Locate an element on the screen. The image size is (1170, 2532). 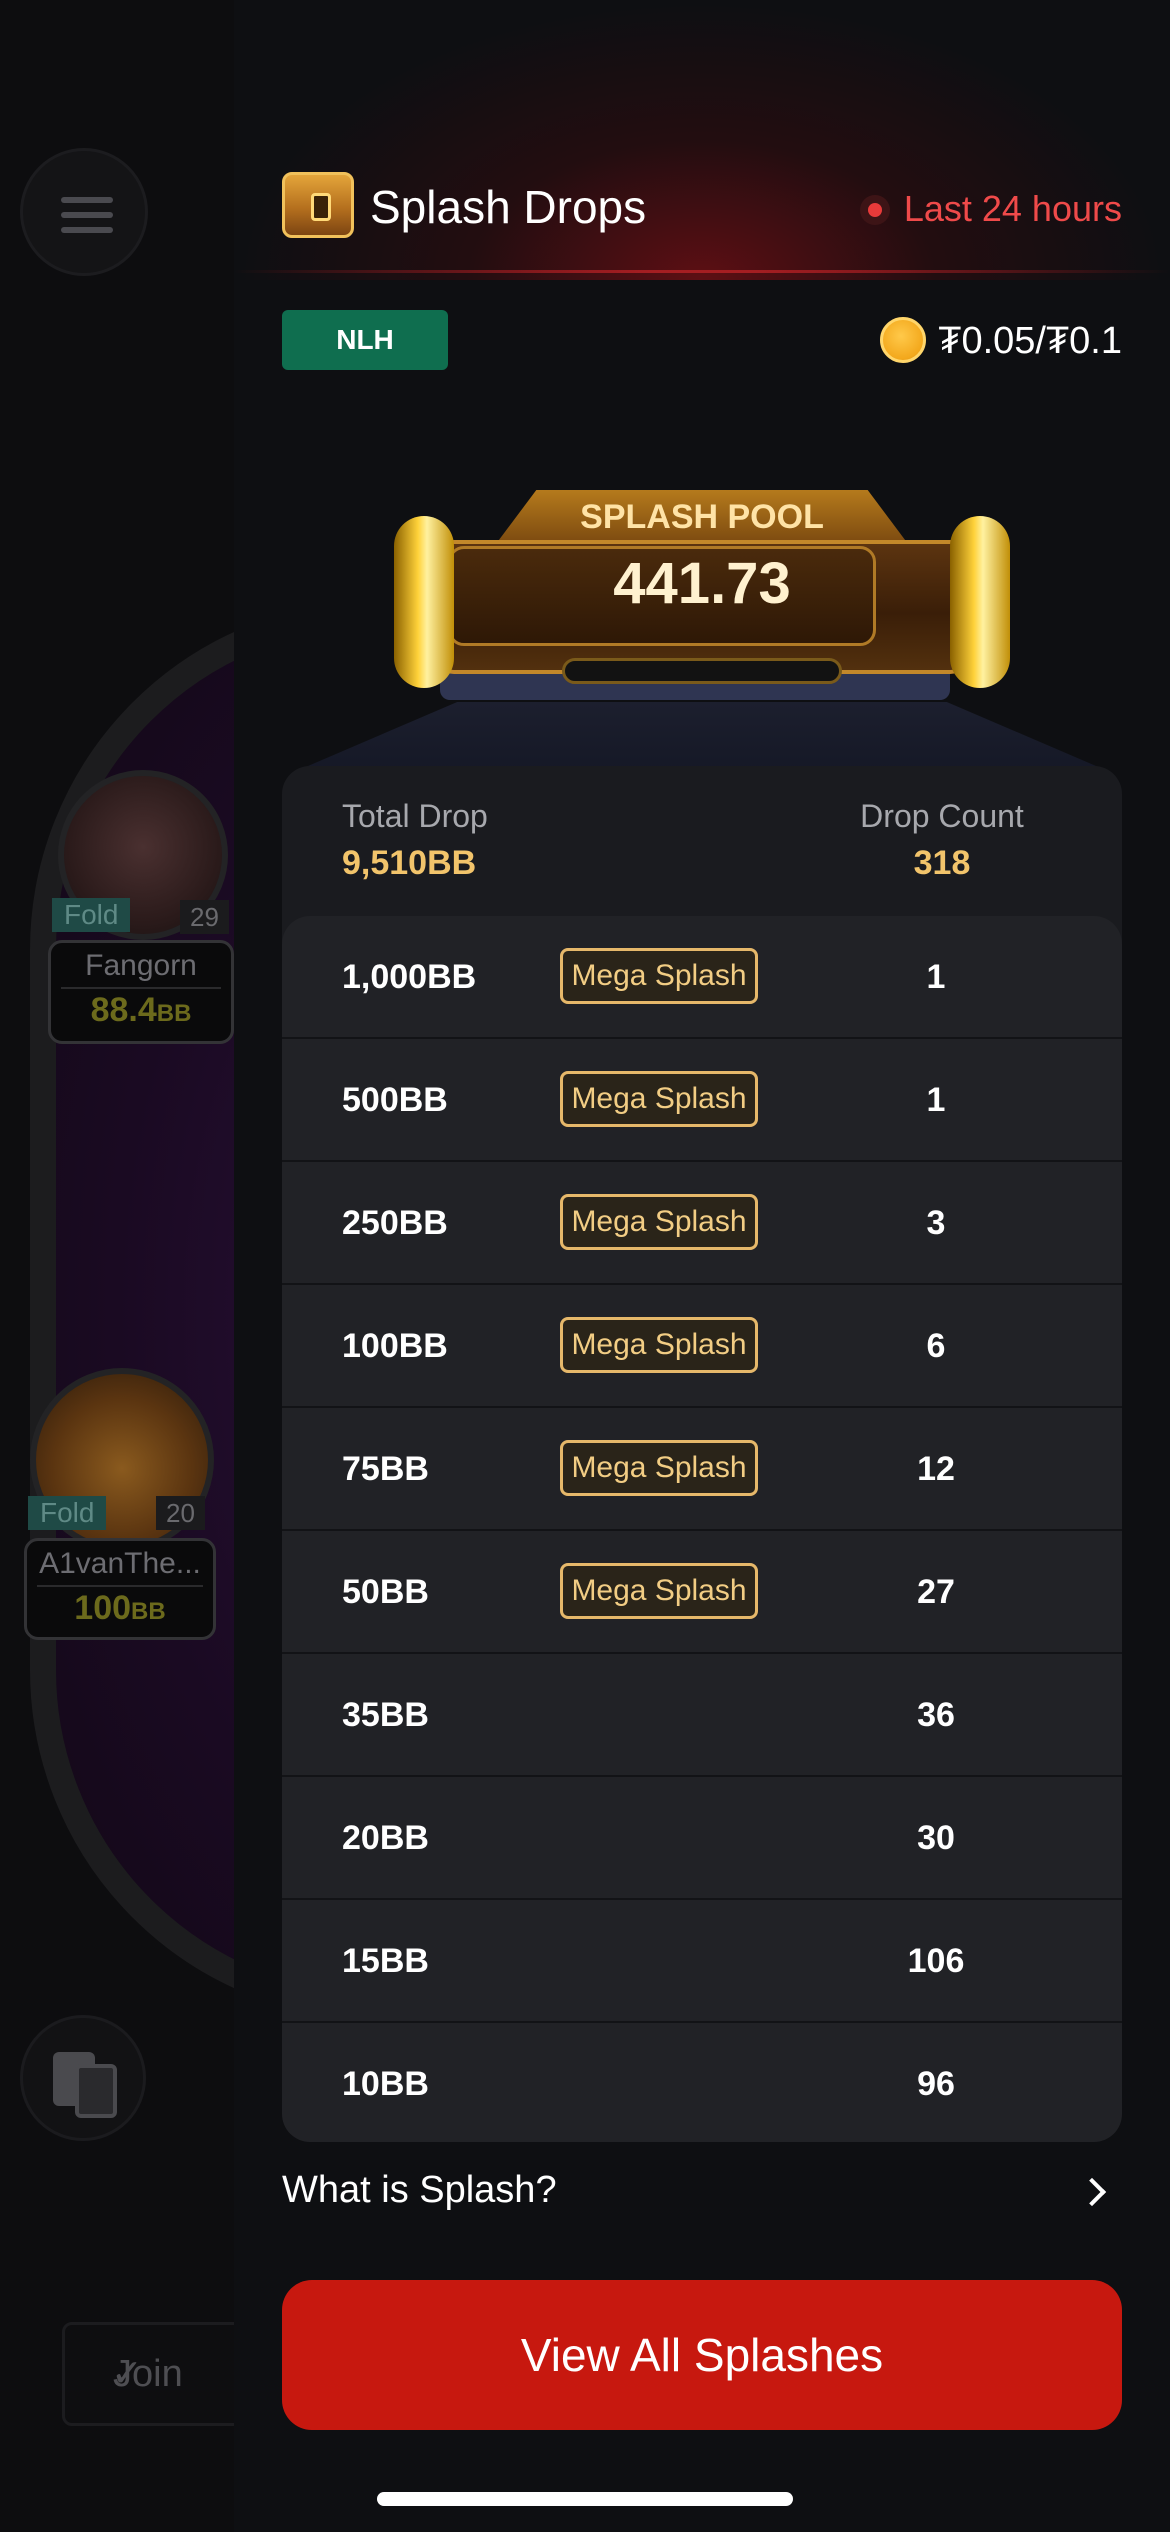
time-period-label: Last 24 hours is located at coordinates (1012, 208).